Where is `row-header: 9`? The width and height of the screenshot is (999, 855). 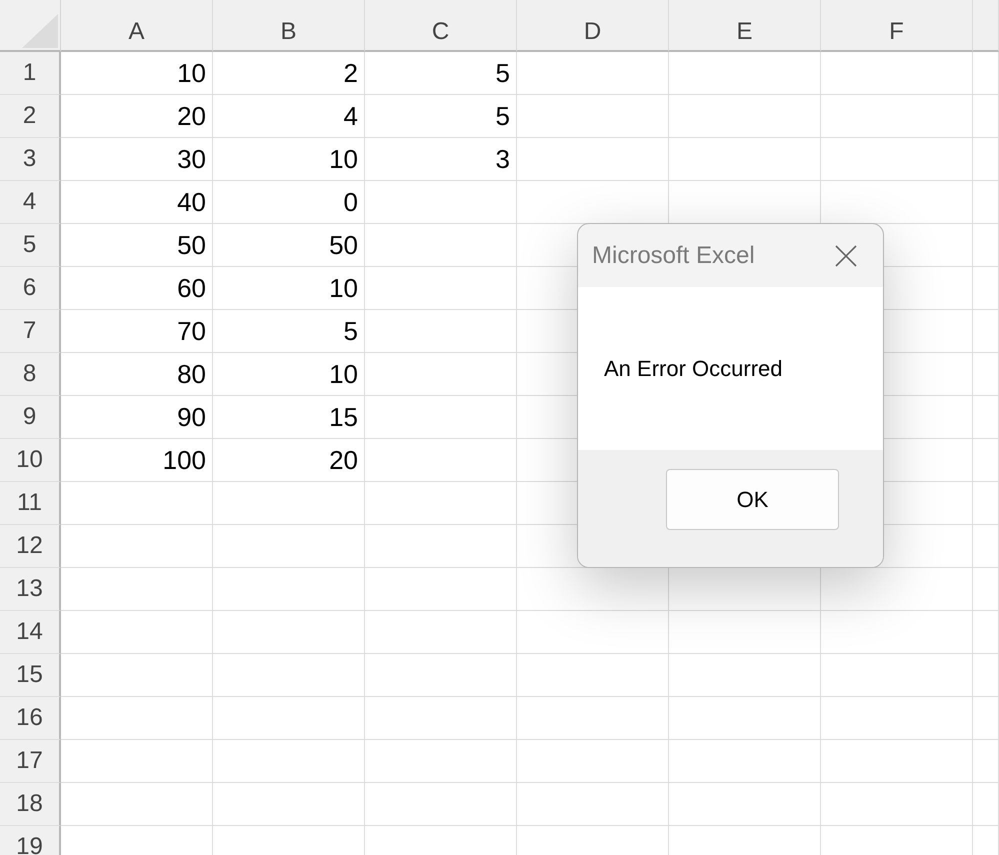
row-header: 9 is located at coordinates (30, 417).